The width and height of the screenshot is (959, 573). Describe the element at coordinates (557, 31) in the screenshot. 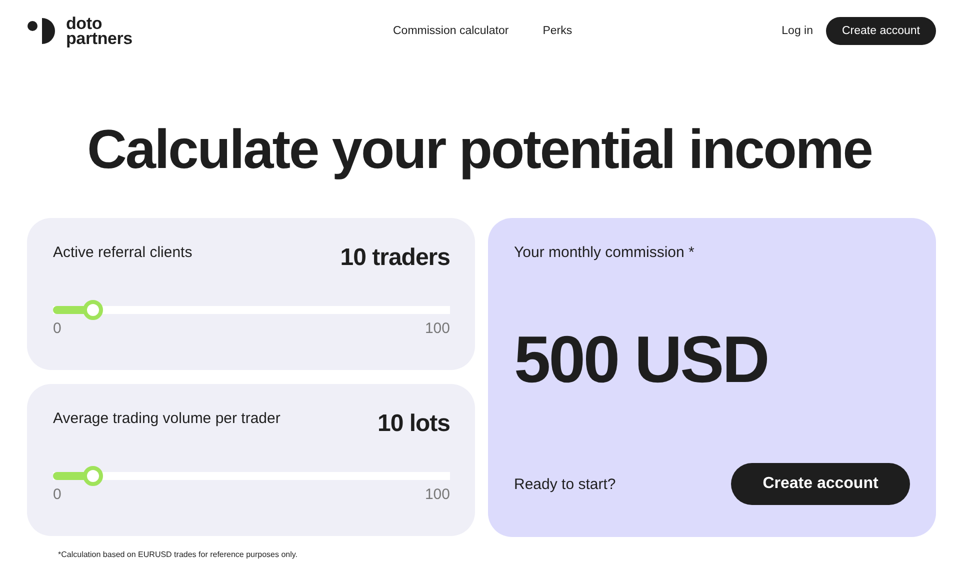

I see `nav-link: Perks` at that location.